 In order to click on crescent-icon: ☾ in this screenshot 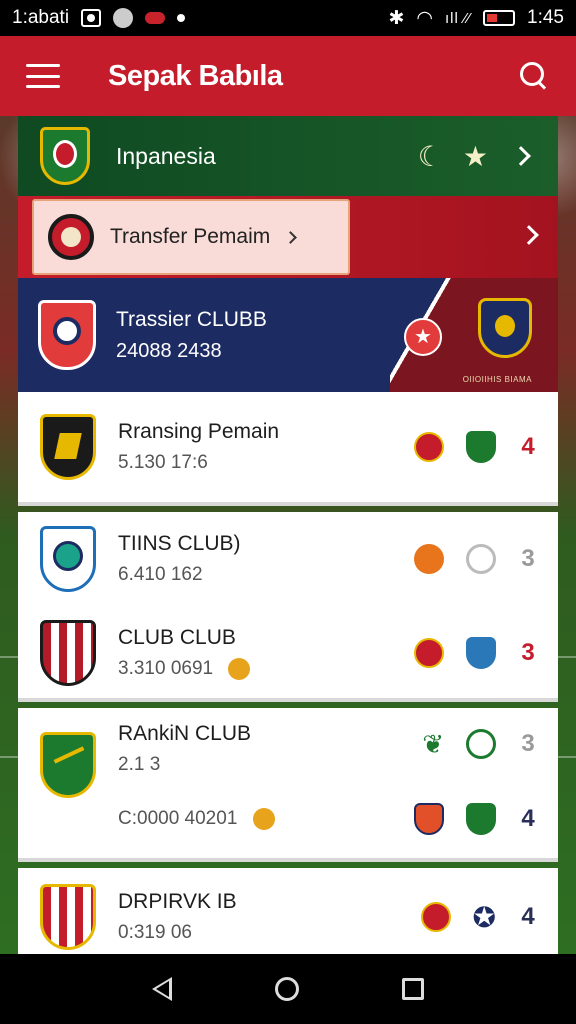, I will do `click(430, 156)`.